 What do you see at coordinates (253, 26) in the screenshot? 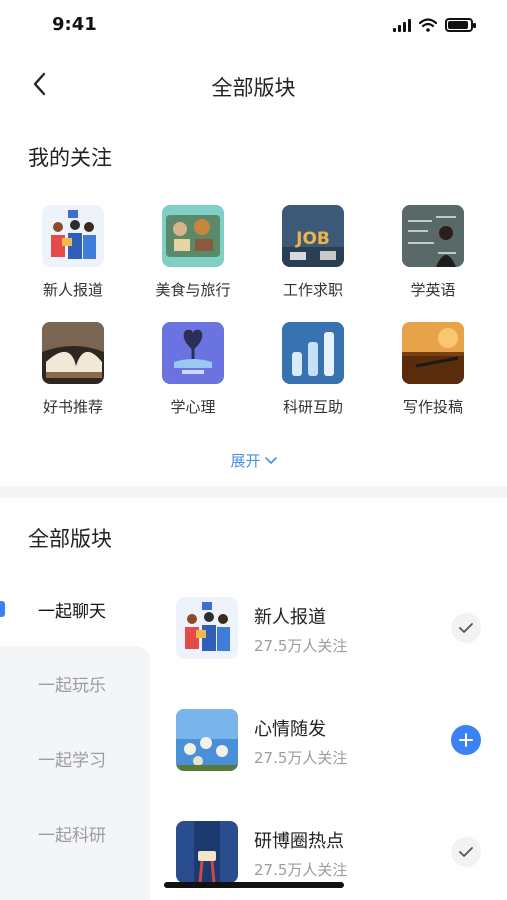
I see `status-bar: 9:41` at bounding box center [253, 26].